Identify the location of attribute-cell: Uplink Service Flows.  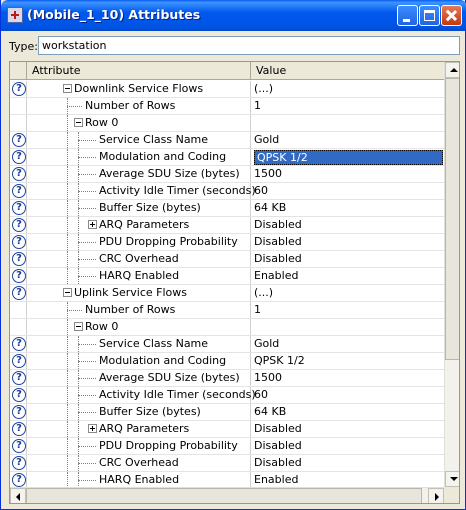
(139, 293).